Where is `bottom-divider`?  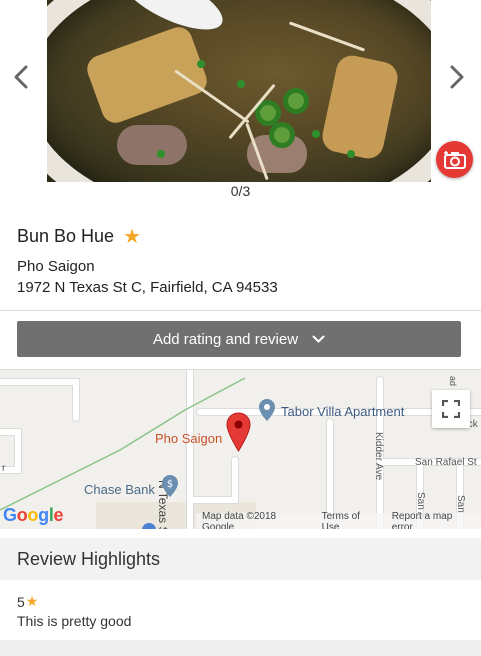
bottom-divider is located at coordinates (240, 648).